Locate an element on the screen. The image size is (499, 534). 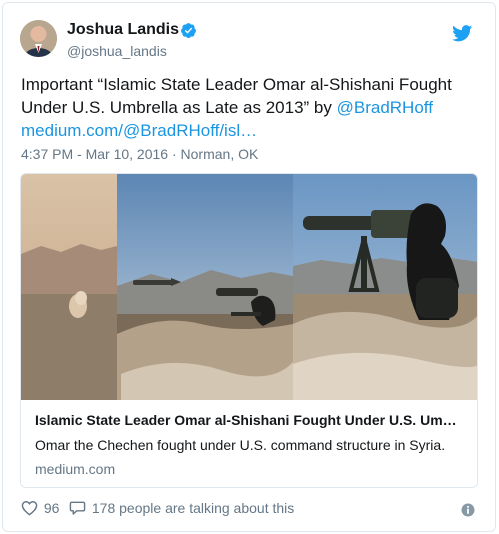
verified-badge-icon is located at coordinates (188, 30).